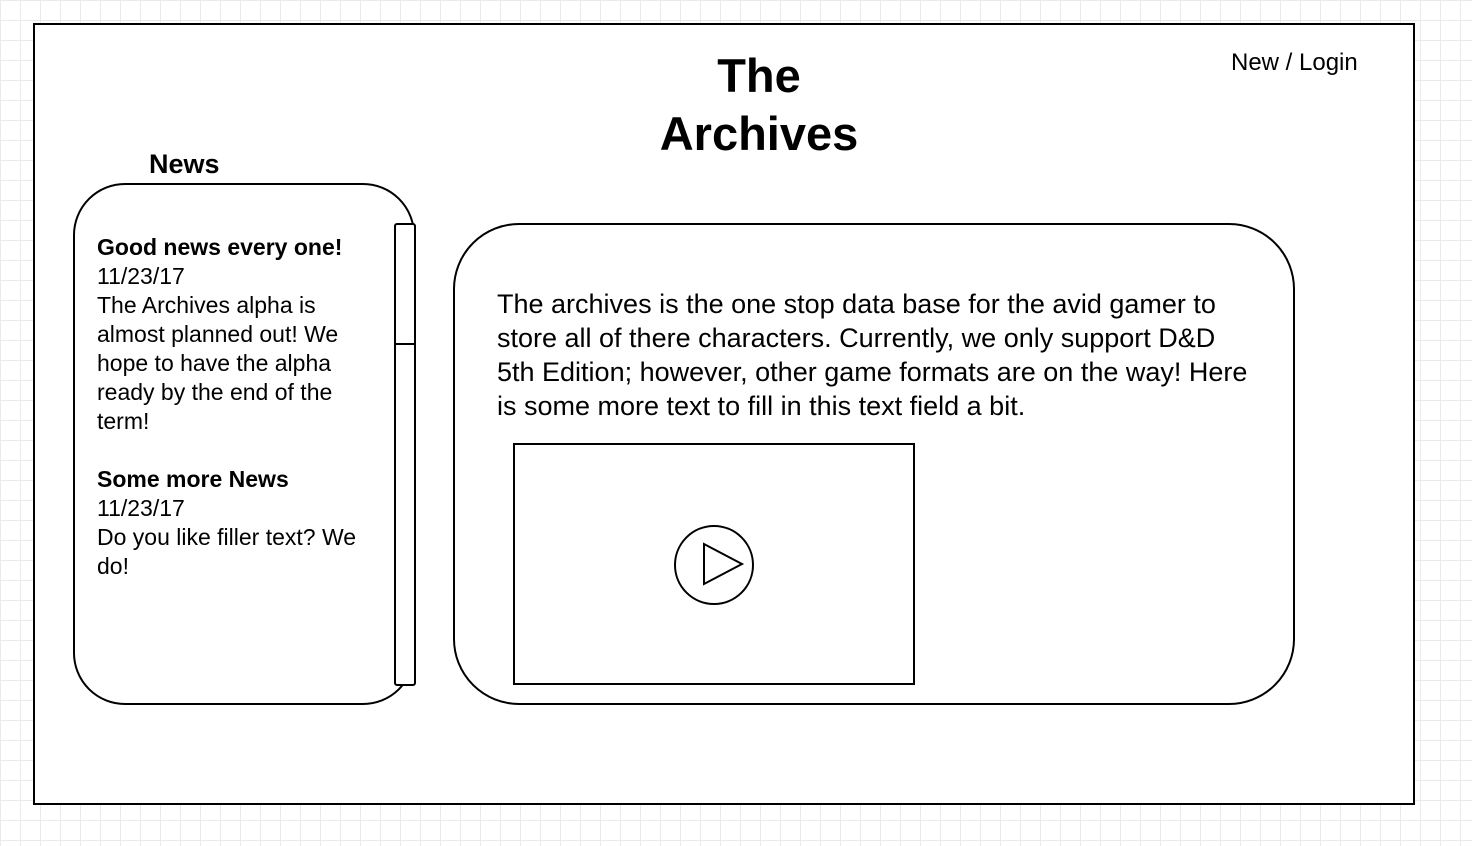 The width and height of the screenshot is (1472, 846). What do you see at coordinates (1294, 63) in the screenshot?
I see `login-link: New / Login` at bounding box center [1294, 63].